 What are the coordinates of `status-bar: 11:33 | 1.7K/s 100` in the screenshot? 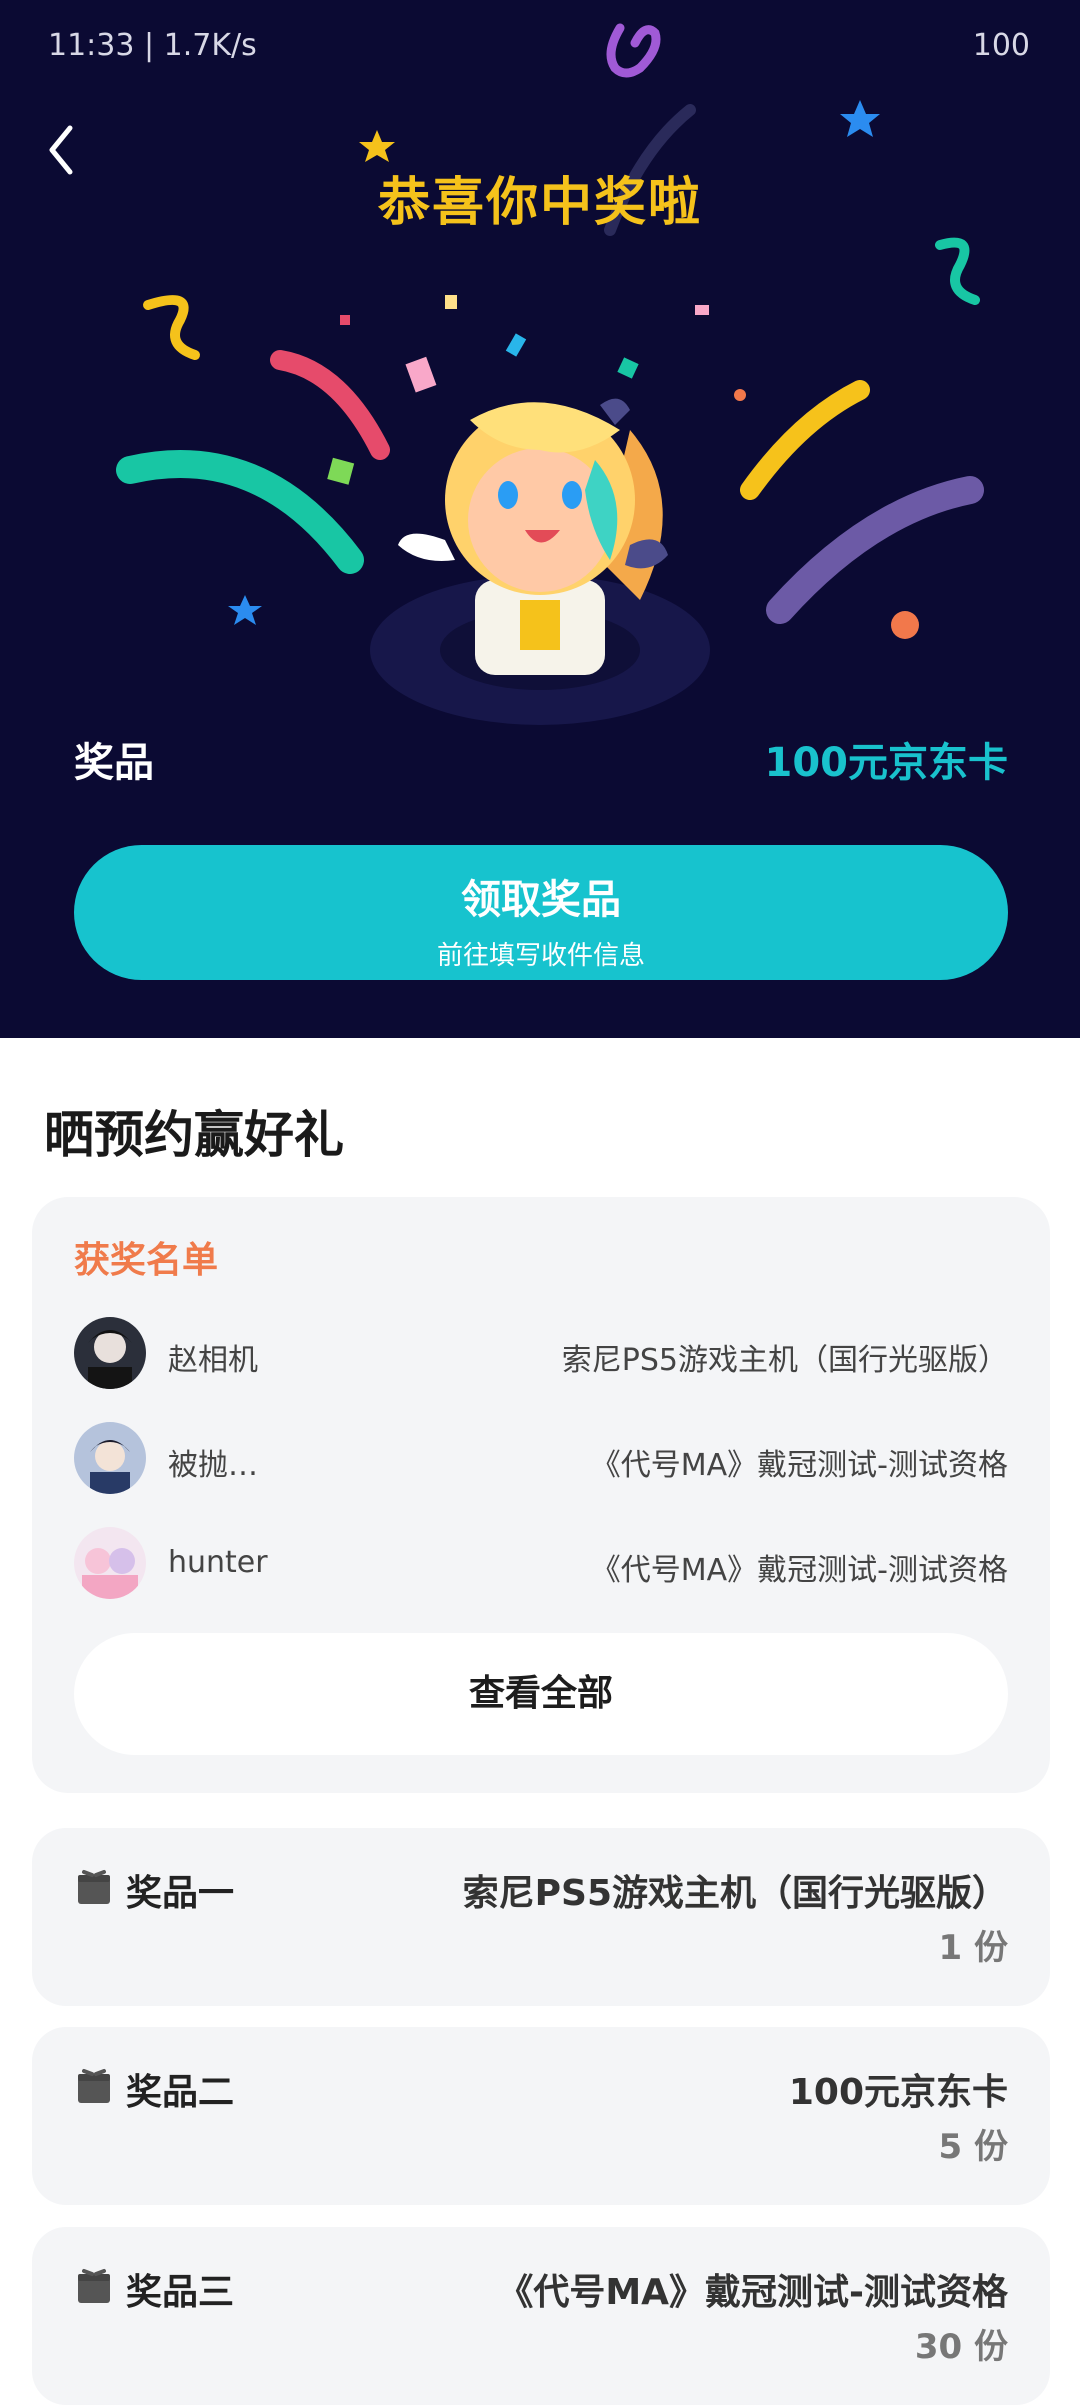 It's located at (540, 48).